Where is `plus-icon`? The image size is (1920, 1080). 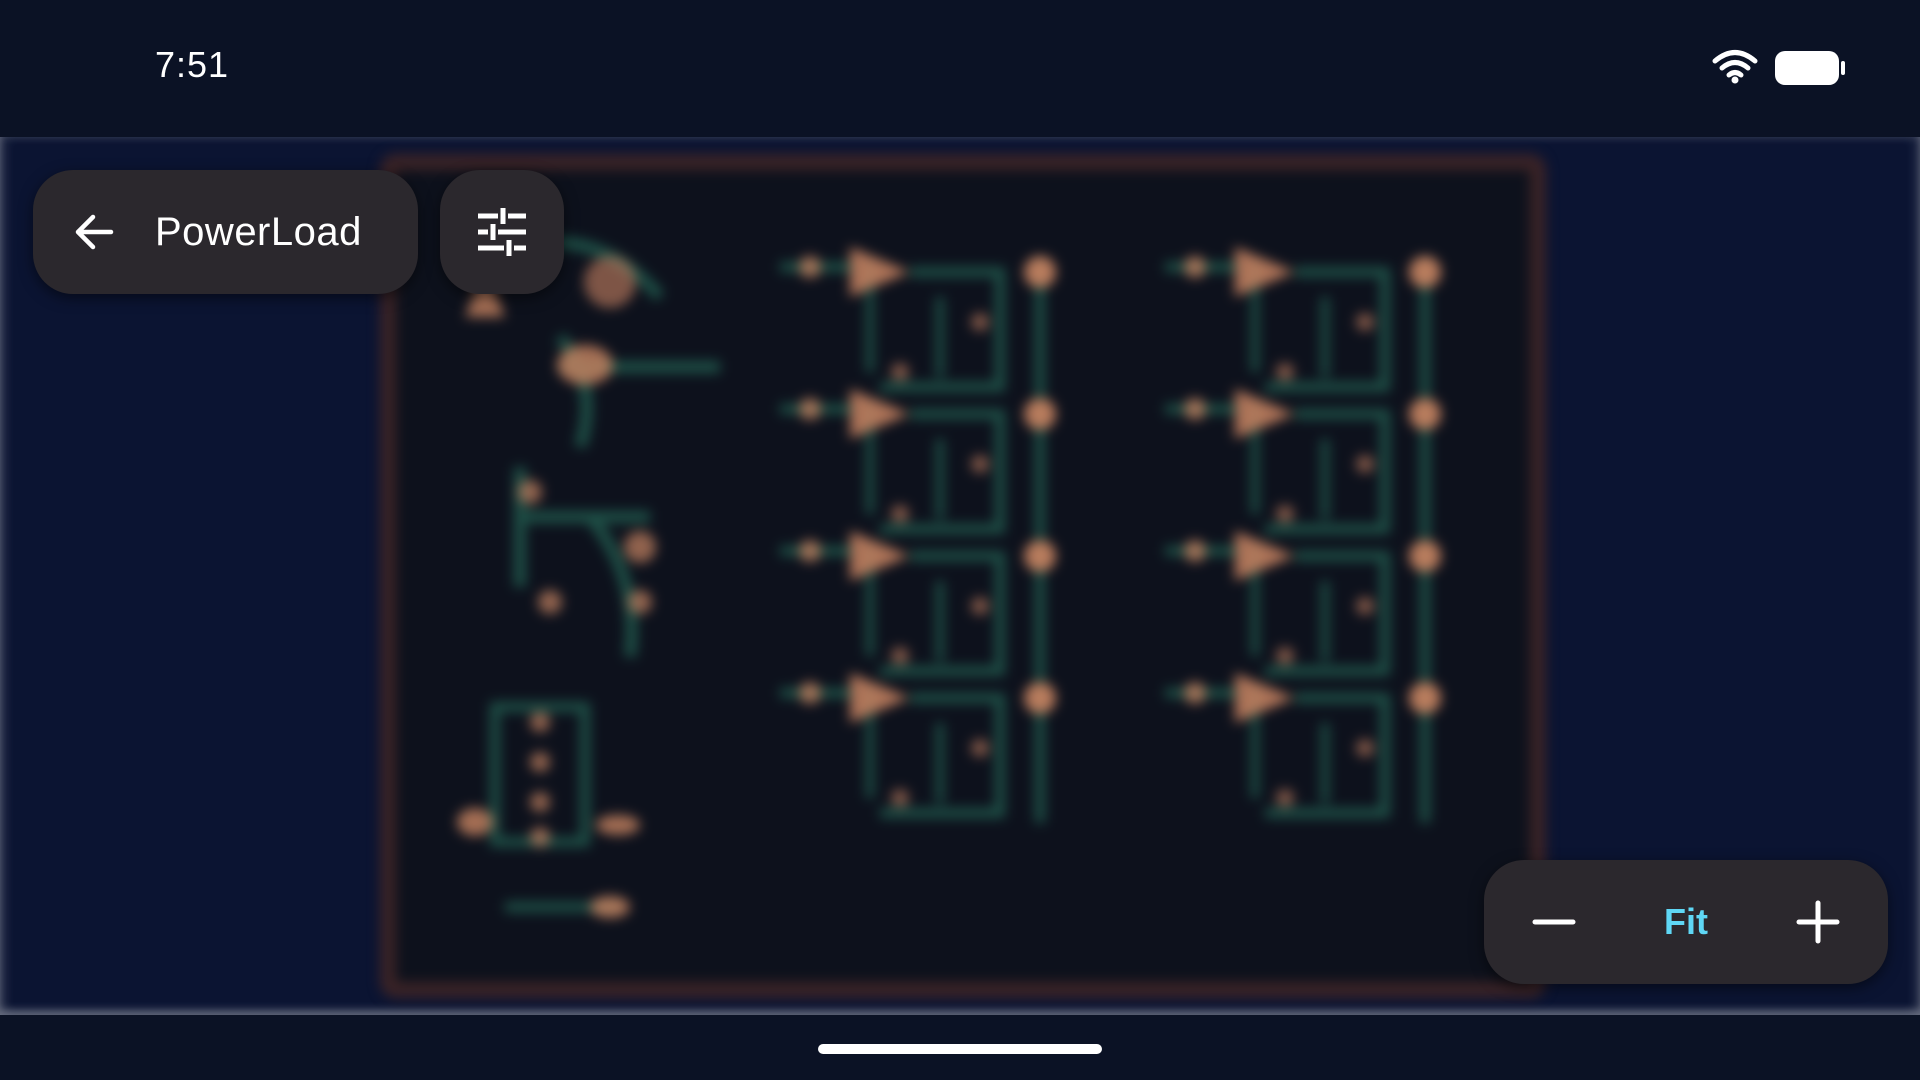 plus-icon is located at coordinates (1818, 922).